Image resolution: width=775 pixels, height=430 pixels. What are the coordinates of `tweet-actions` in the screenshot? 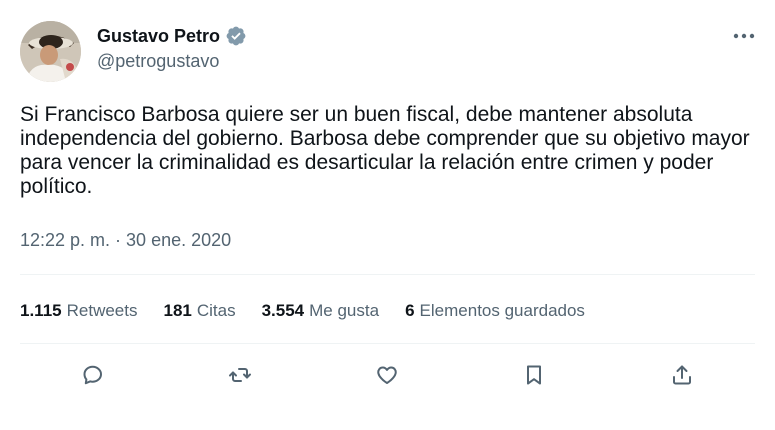 It's located at (387, 375).